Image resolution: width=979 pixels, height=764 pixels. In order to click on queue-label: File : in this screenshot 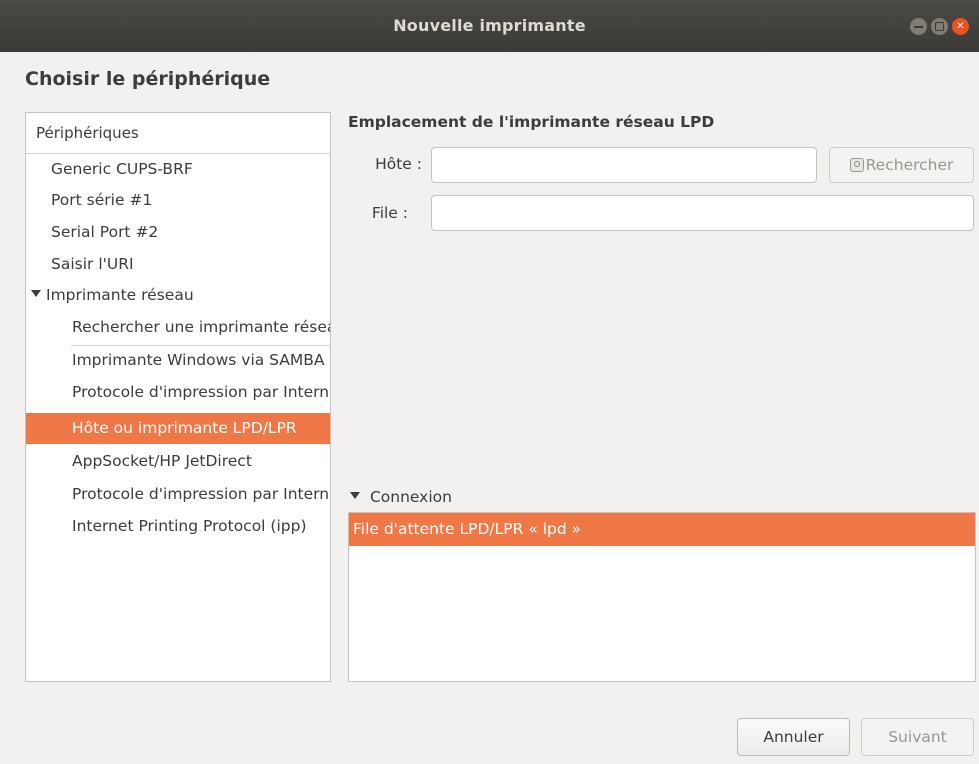, I will do `click(389, 213)`.